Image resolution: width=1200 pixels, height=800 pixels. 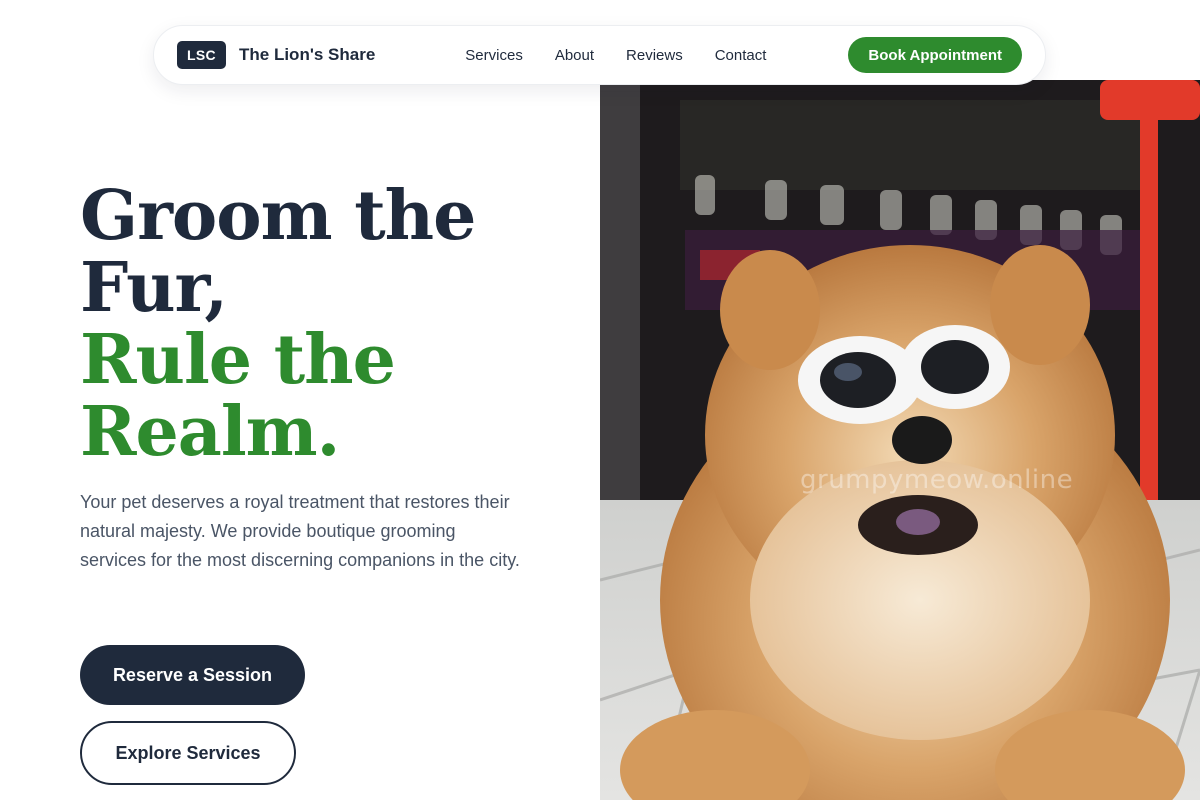 I want to click on image-watermark: grumpymeow.online, so click(x=937, y=480).